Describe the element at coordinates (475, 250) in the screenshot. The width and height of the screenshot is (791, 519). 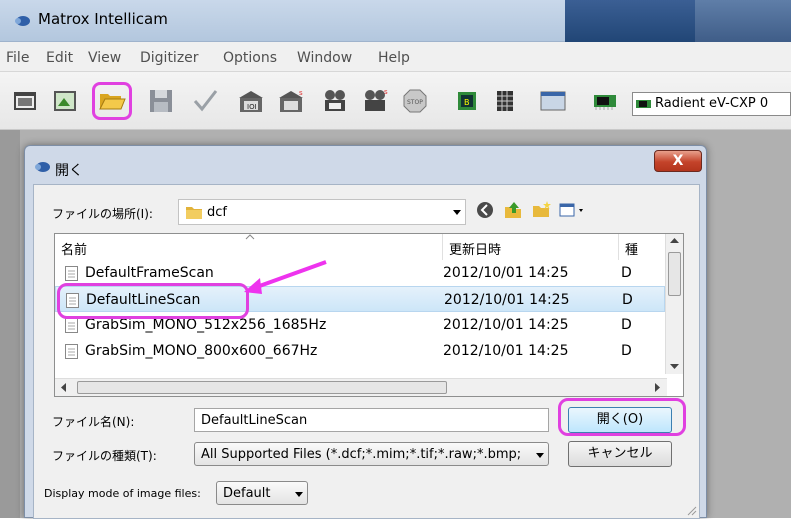
I see `column-date-label: 更新日時` at that location.